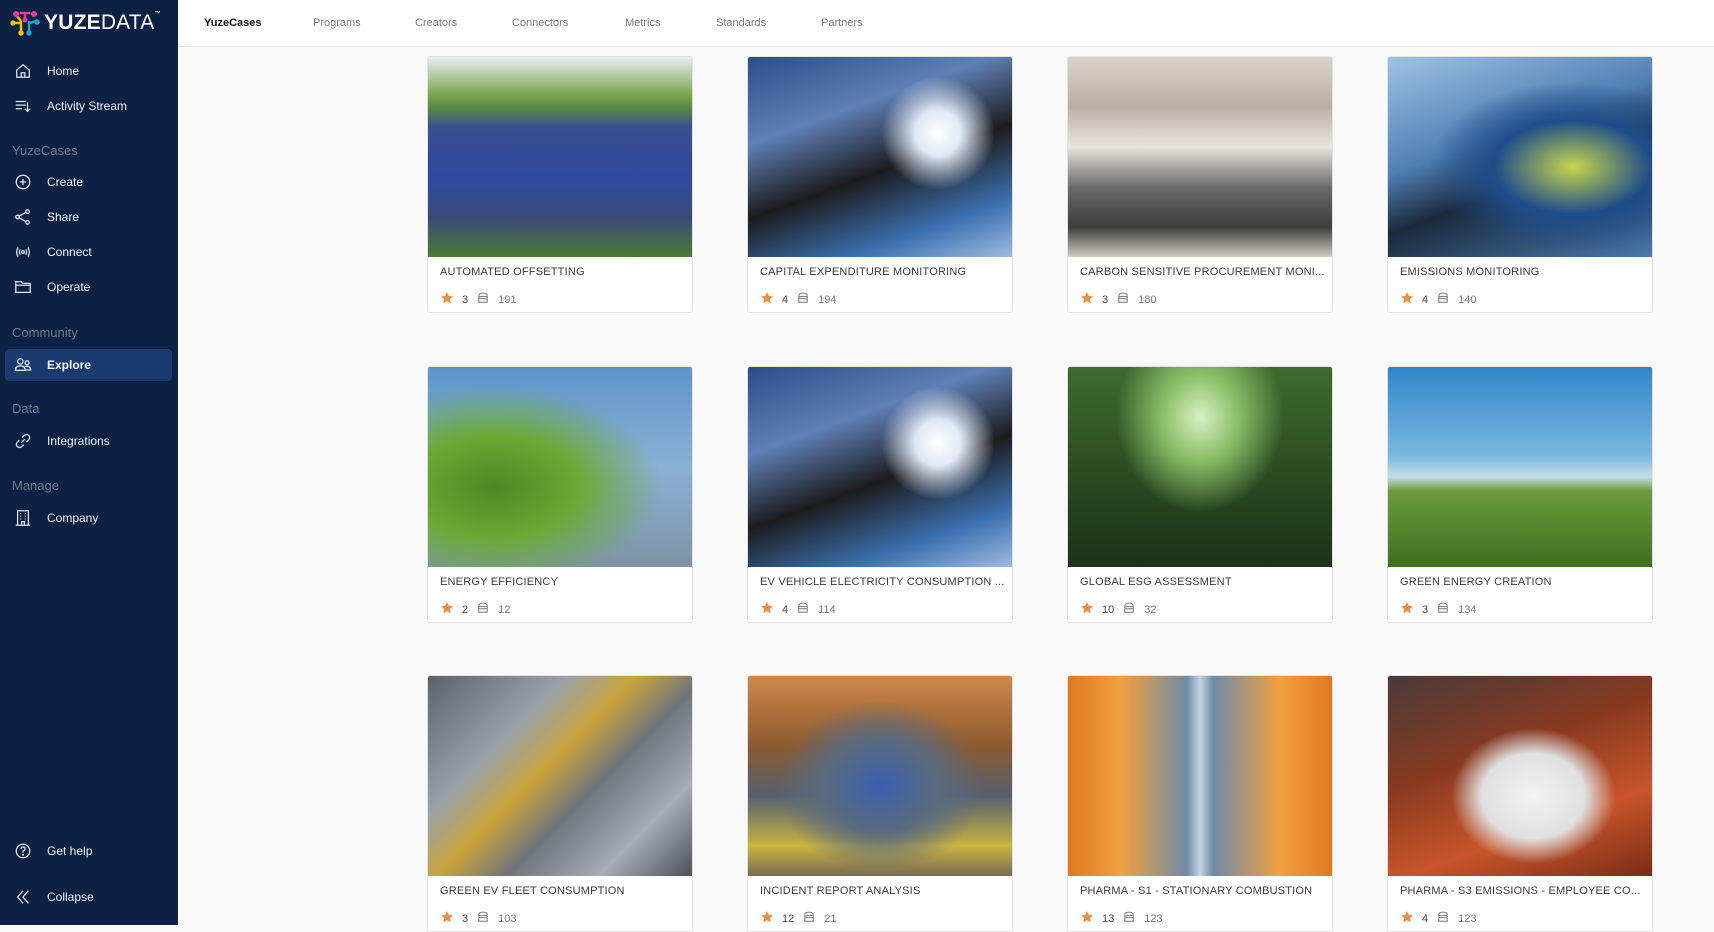 The image size is (1714, 932). What do you see at coordinates (45, 150) in the screenshot?
I see `section-title-yuzecases: YuzeCases` at bounding box center [45, 150].